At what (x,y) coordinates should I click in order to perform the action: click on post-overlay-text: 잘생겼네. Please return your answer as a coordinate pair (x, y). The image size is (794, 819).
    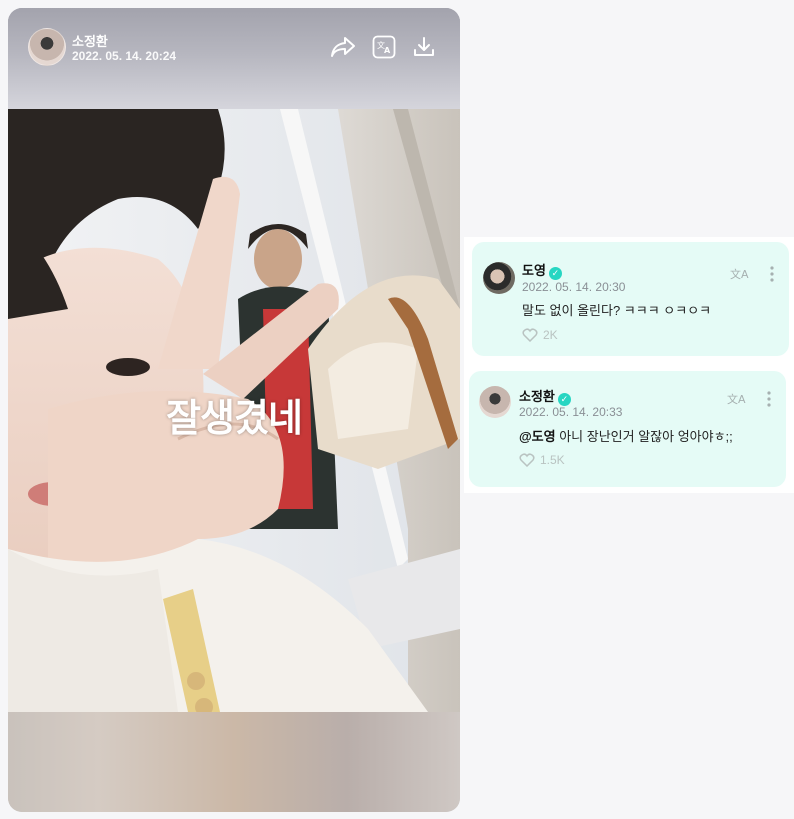
    Looking at the image, I should click on (234, 419).